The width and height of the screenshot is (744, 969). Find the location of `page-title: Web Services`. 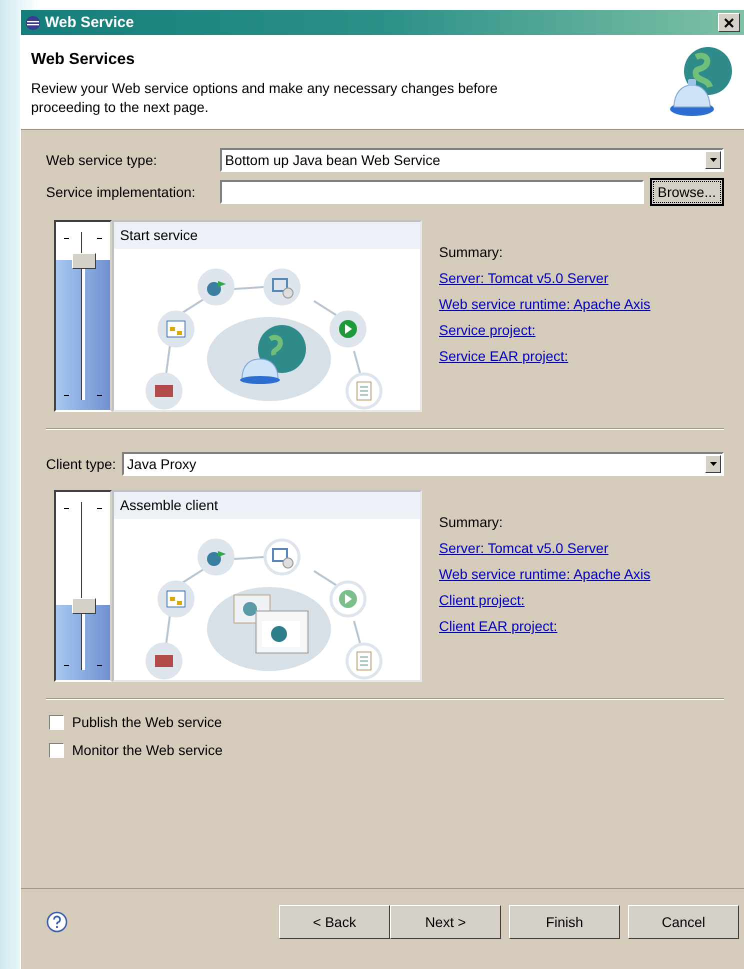

page-title: Web Services is located at coordinates (83, 60).